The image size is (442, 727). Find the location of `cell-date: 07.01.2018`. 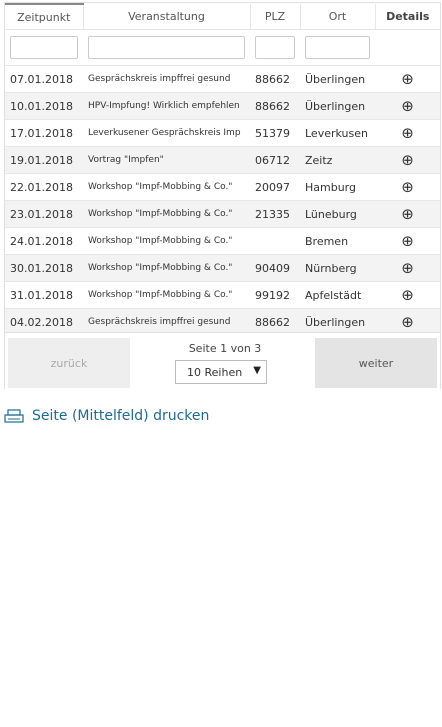

cell-date: 07.01.2018 is located at coordinates (44, 79).